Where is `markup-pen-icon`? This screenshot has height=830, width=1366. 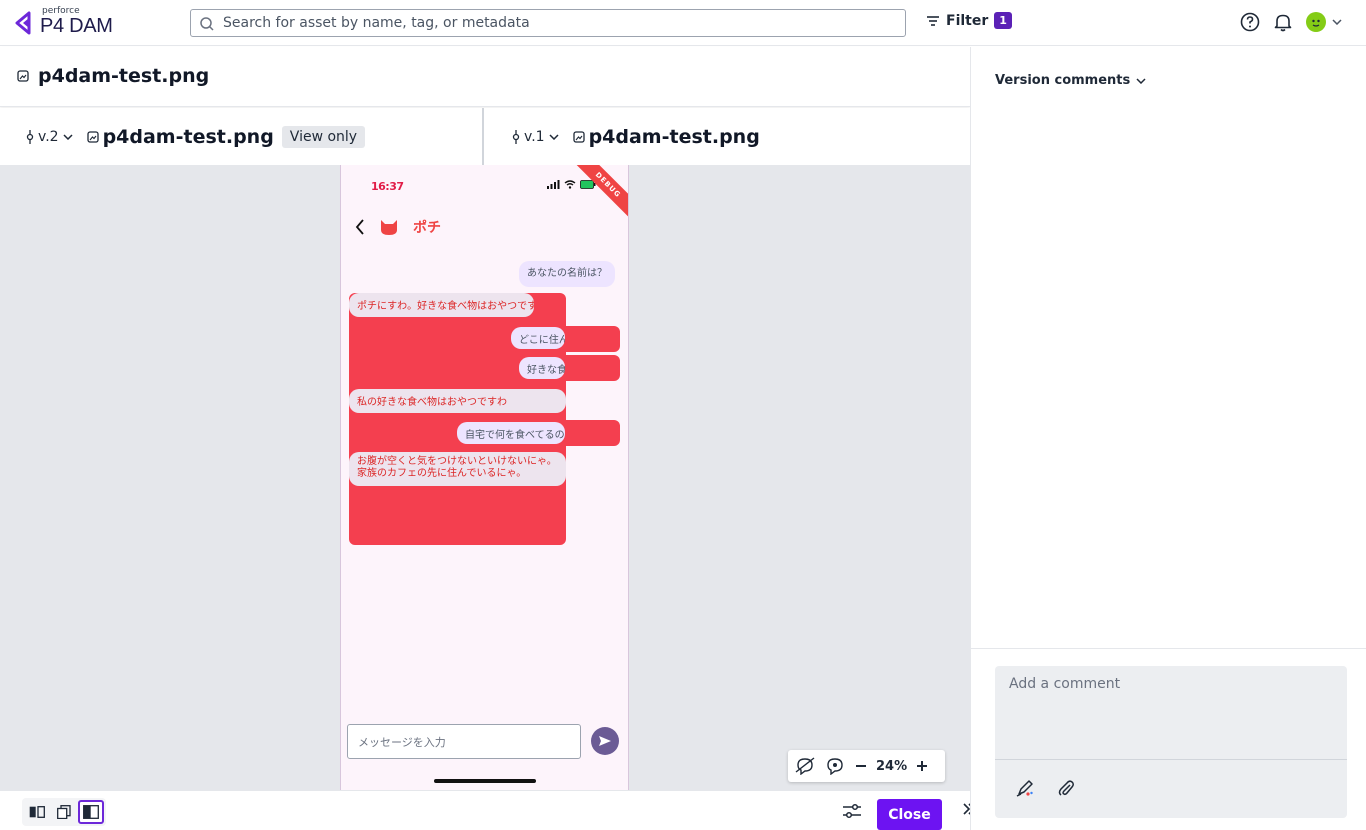
markup-pen-icon is located at coordinates (1025, 788).